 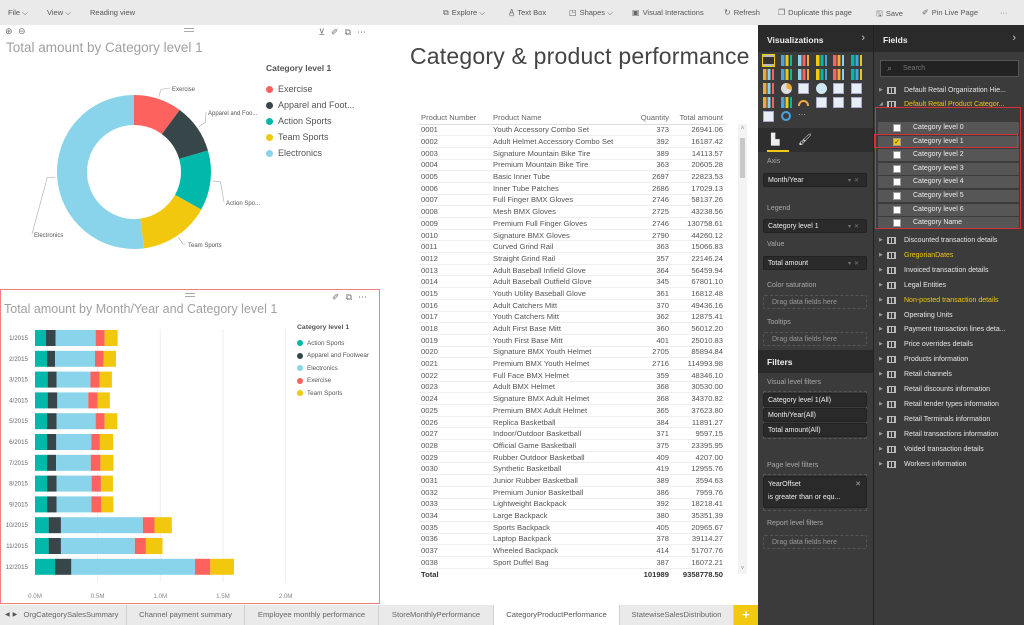 I want to click on ribbon-visual-icon, so click(x=856, y=74).